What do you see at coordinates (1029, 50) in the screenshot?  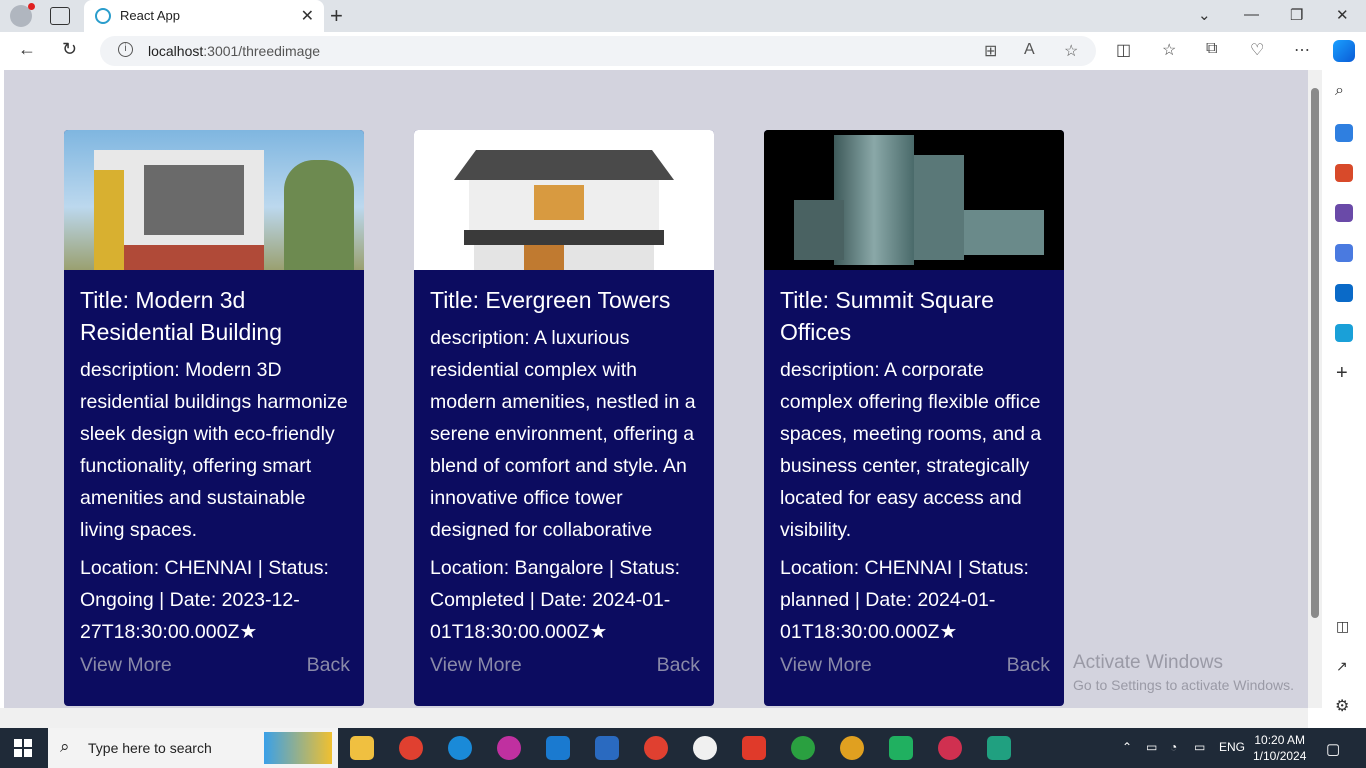 I see `read-aloud-icon: A` at bounding box center [1029, 50].